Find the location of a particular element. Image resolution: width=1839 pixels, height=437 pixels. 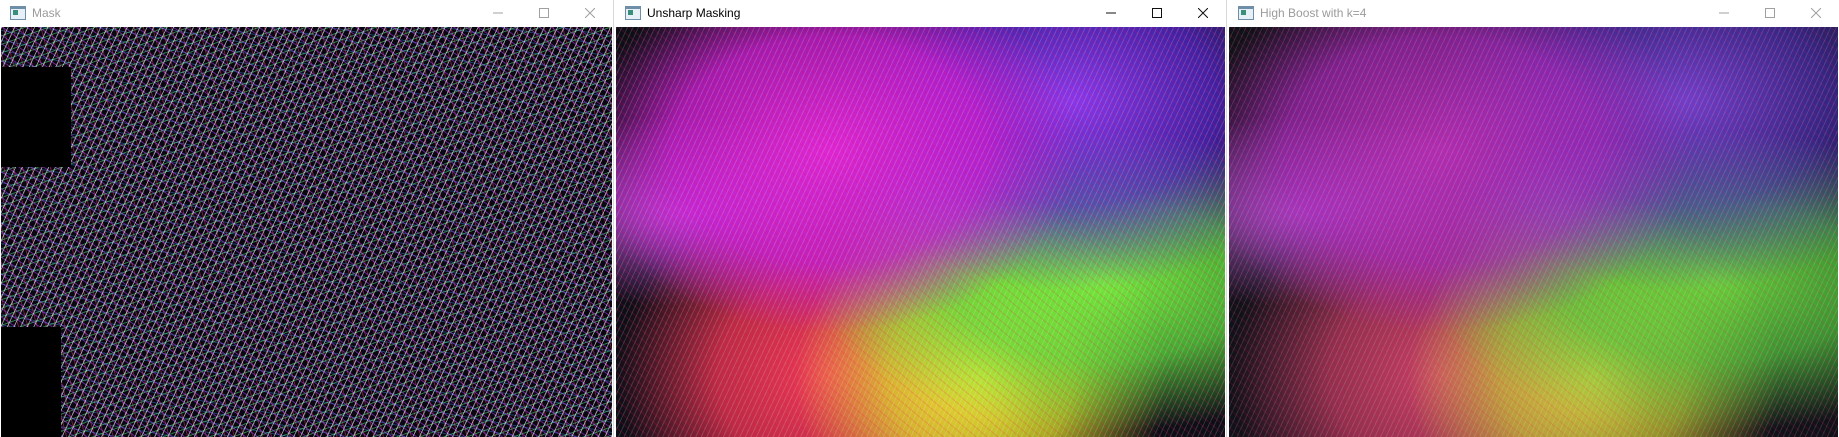

window-title: Unsharp Masking is located at coordinates (694, 13).